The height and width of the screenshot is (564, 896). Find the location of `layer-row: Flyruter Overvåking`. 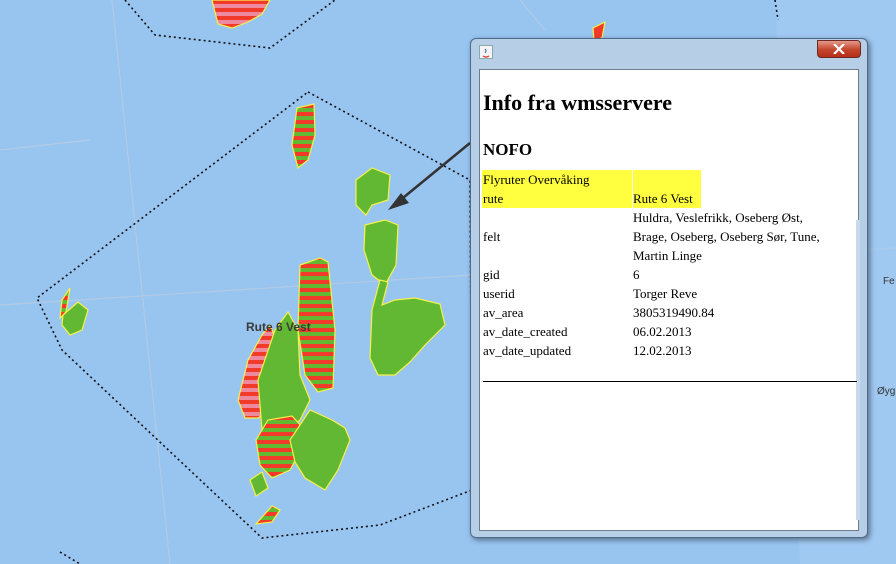

layer-row: Flyruter Overvåking is located at coordinates (665, 179).